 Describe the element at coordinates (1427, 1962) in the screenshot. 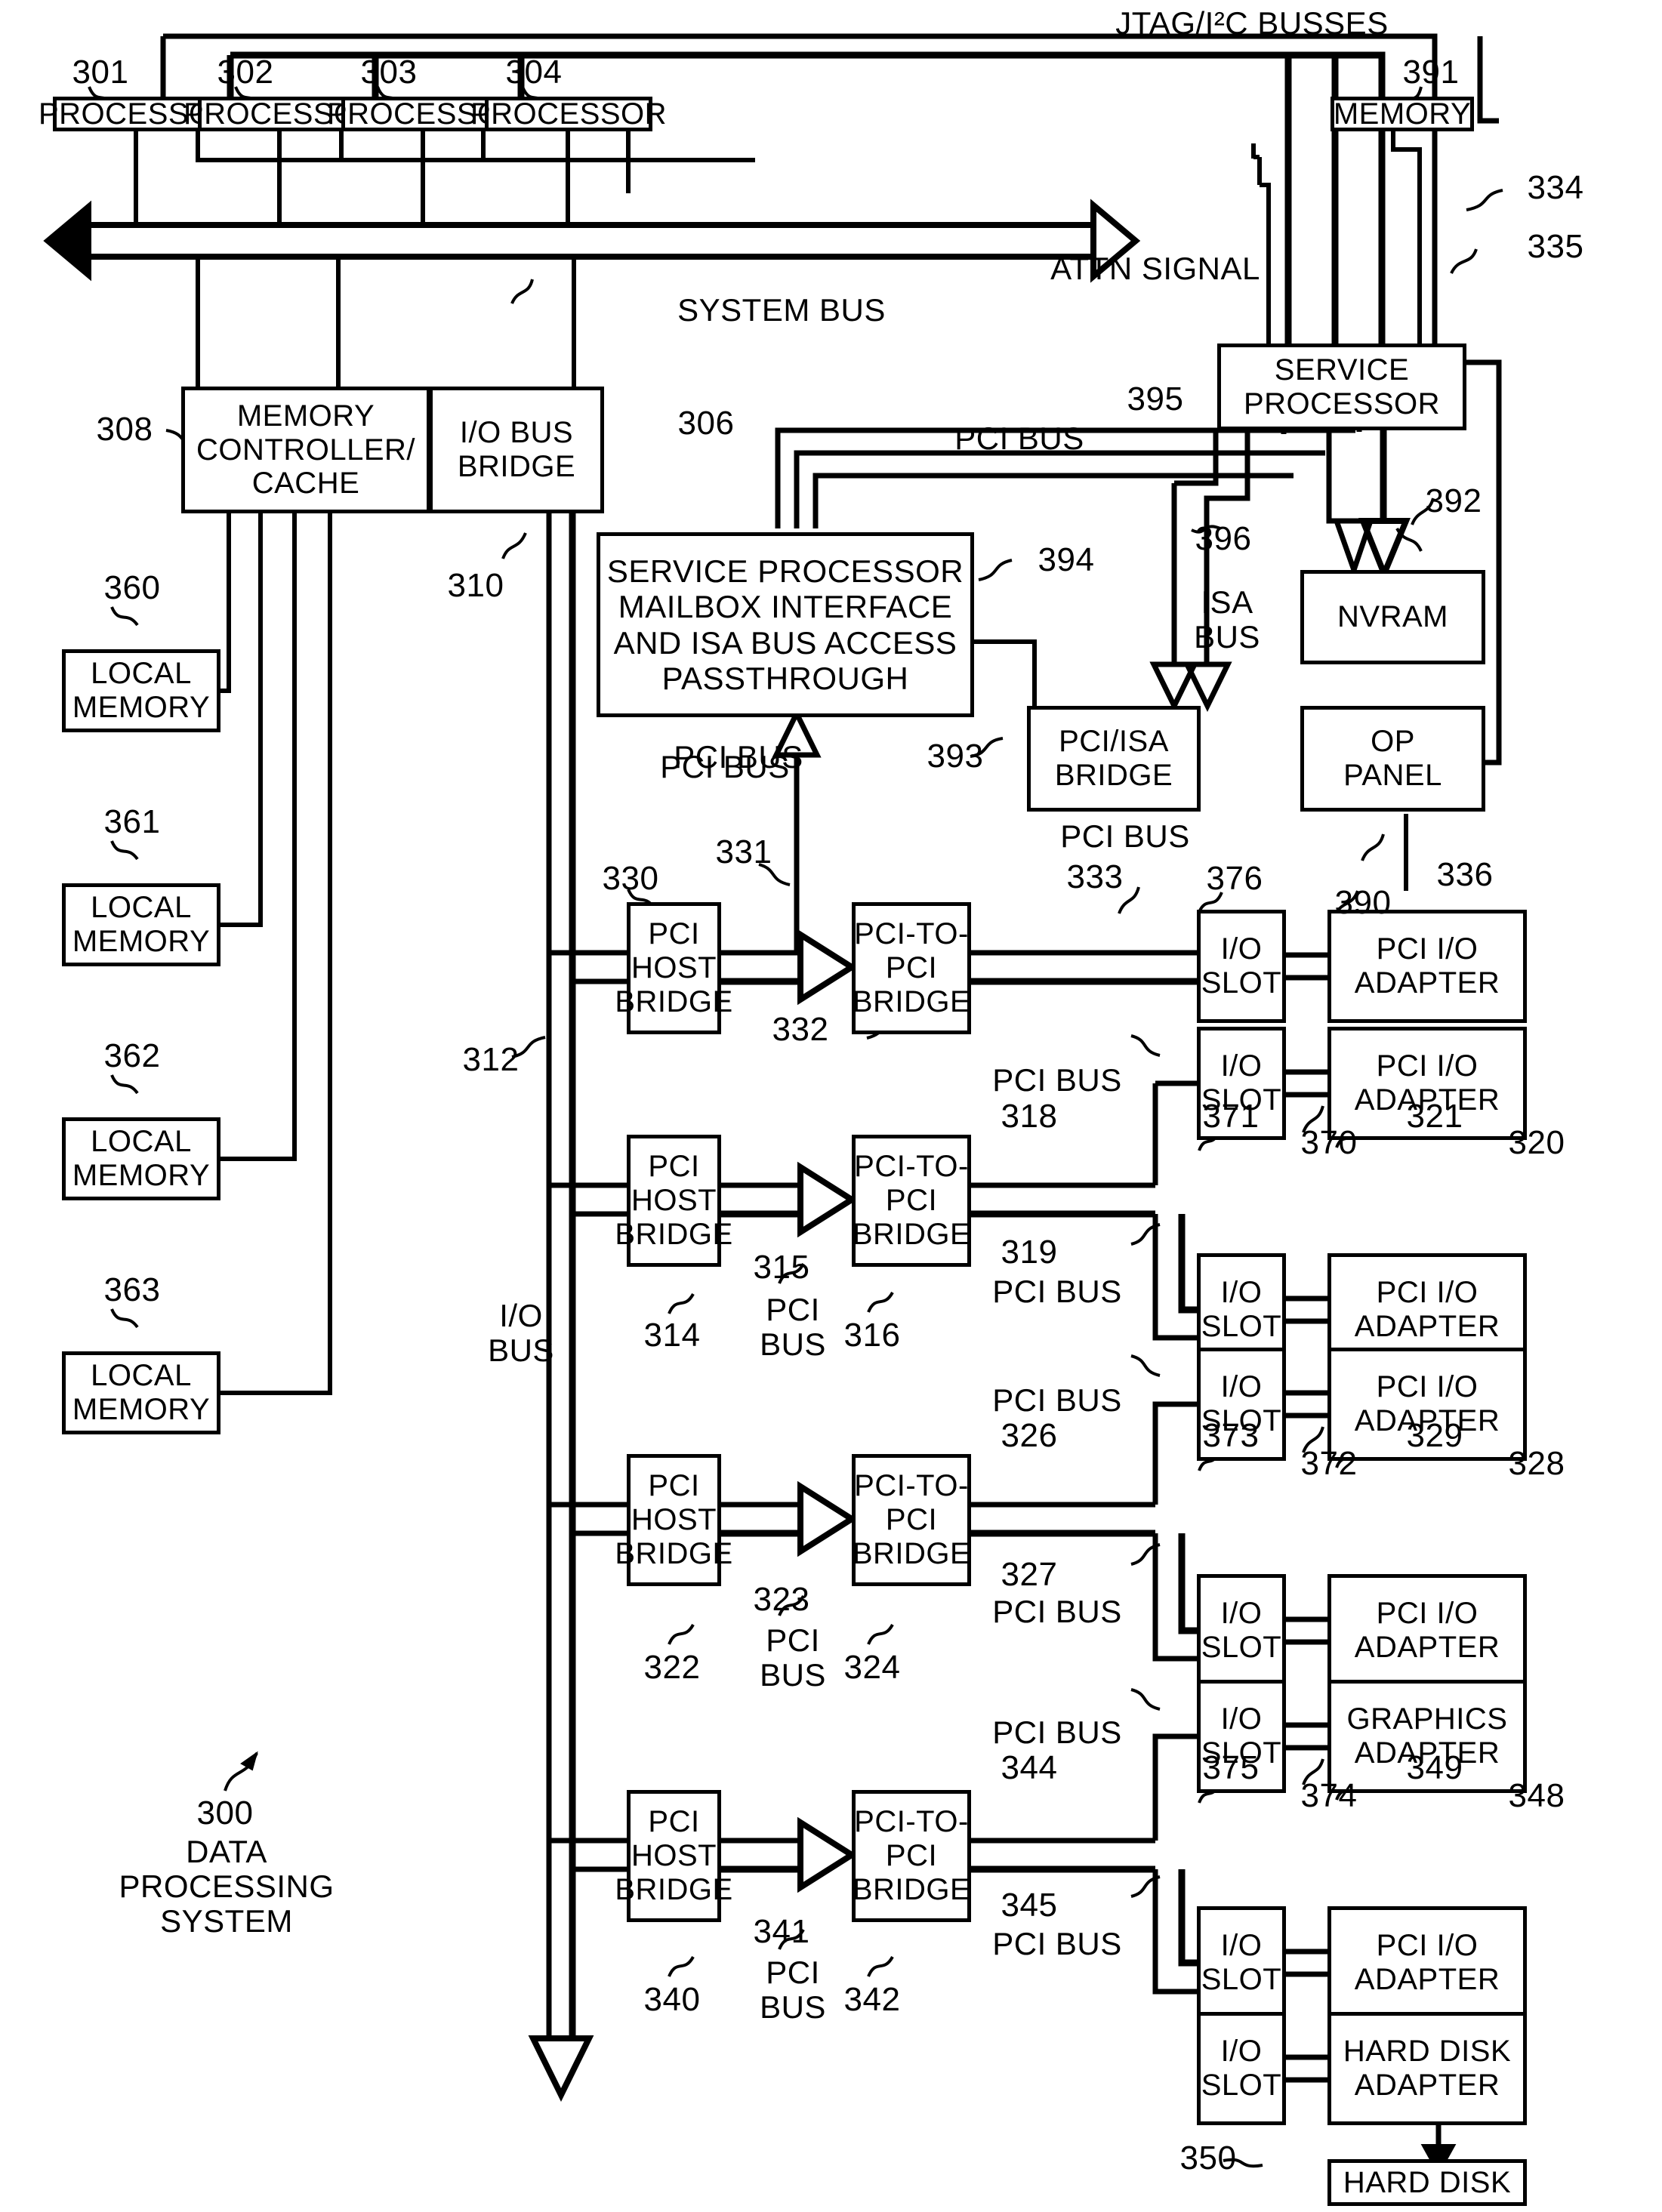

I see `pci-io-adapter-bottom: PCI I/O ADAPTER` at that location.